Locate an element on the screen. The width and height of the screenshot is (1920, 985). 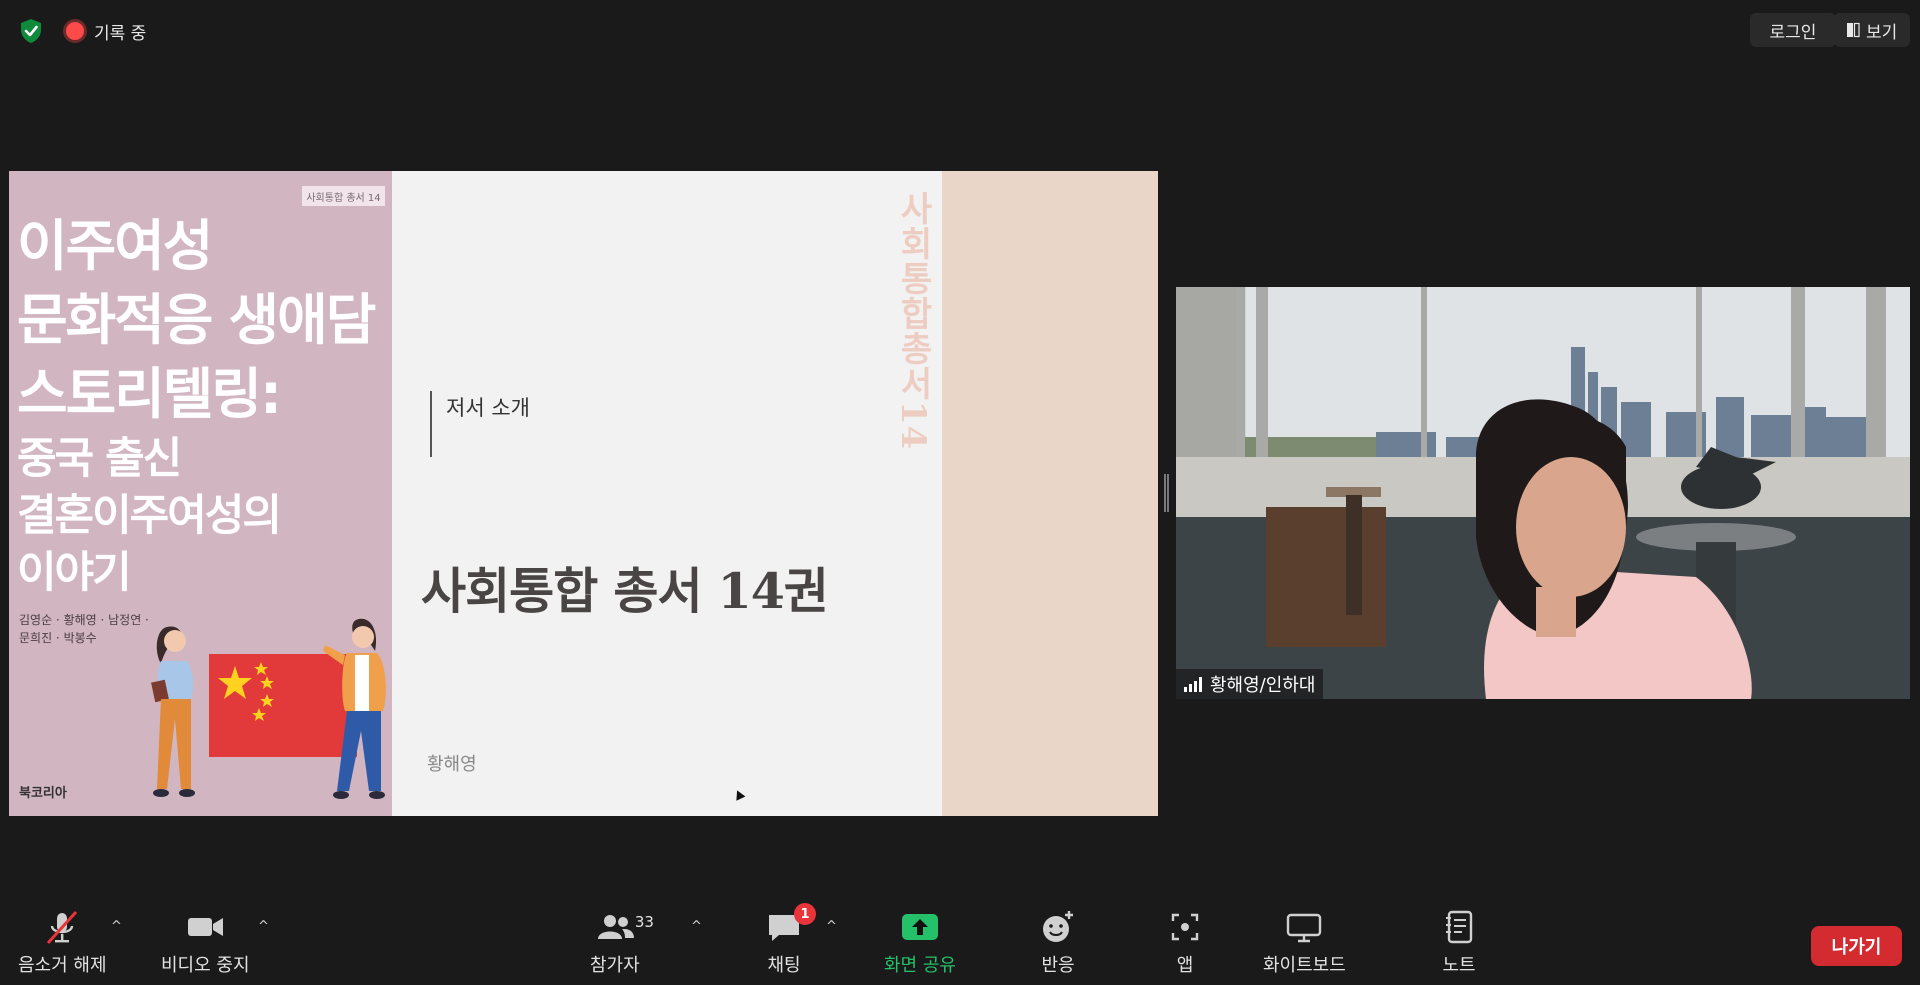
book-title-line: 이주여성 is located at coordinates (115, 246).